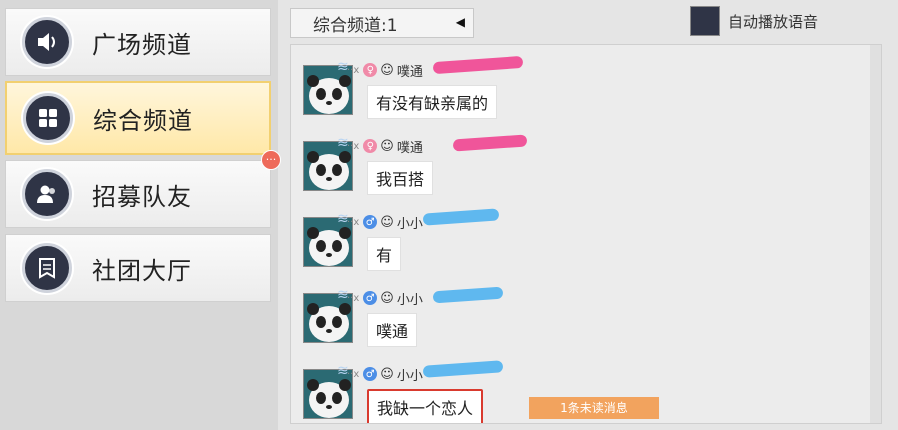 This screenshot has width=898, height=430. I want to click on sidebar-item-plaza: 广场频道, so click(138, 42).